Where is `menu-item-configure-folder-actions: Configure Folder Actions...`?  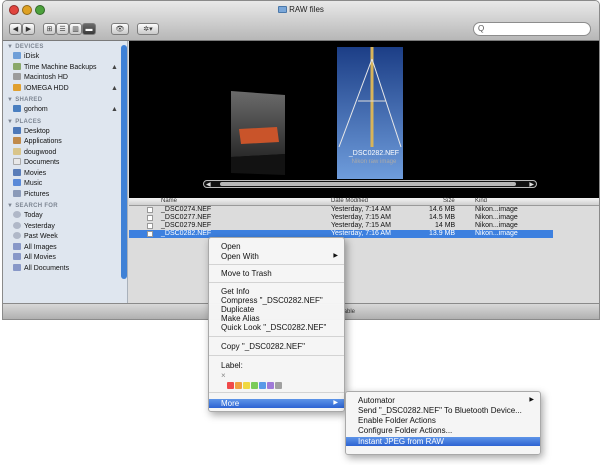 menu-item-configure-folder-actions: Configure Folder Actions... is located at coordinates (443, 430).